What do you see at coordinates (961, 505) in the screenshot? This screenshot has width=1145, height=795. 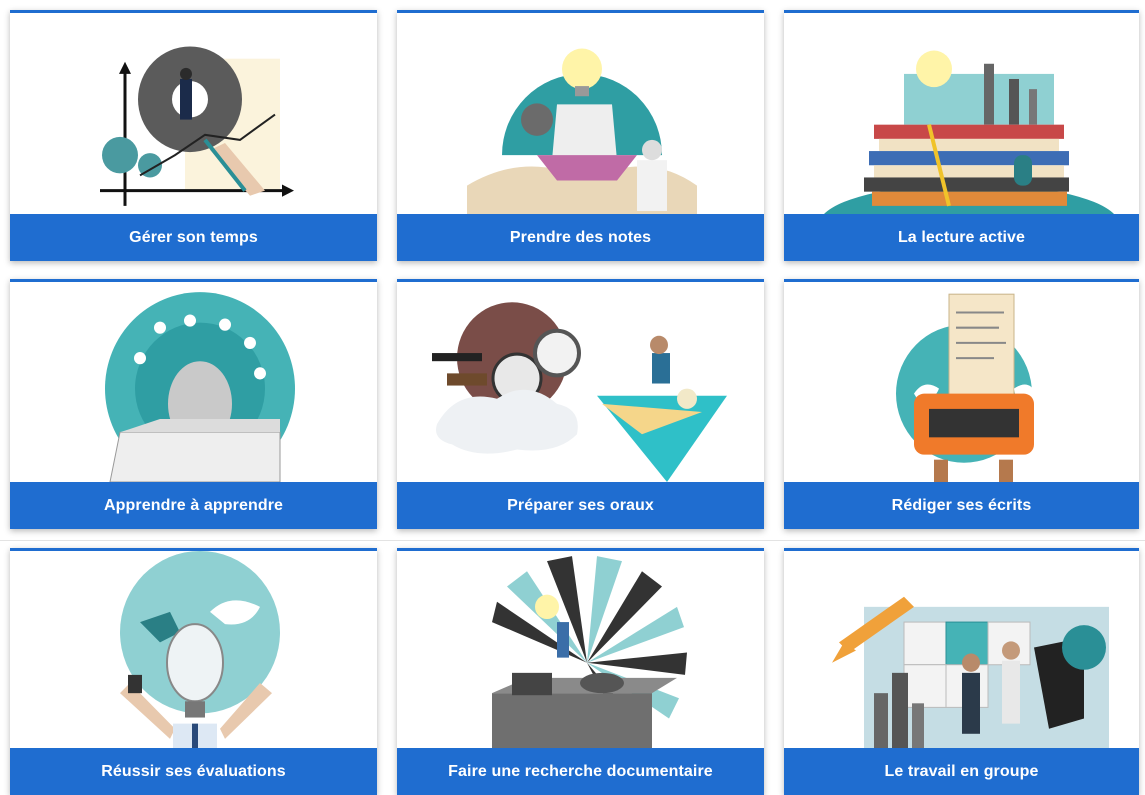 I see `card-label: Rédiger ses écrits` at bounding box center [961, 505].